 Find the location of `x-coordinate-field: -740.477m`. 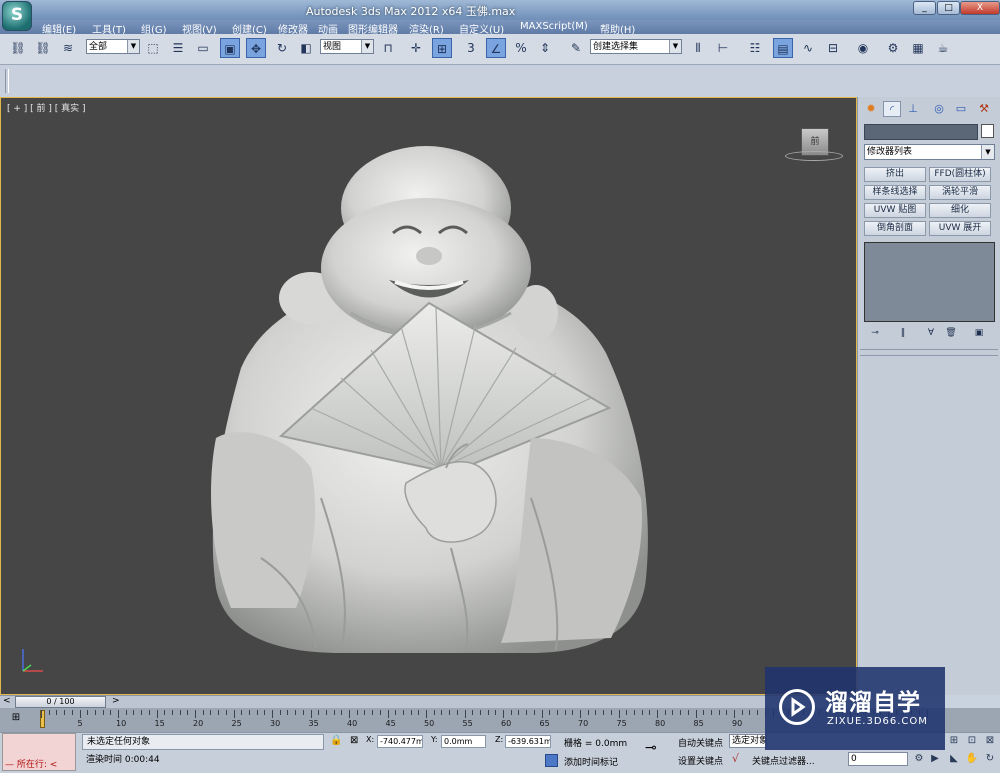

x-coordinate-field: -740.477m is located at coordinates (400, 741).